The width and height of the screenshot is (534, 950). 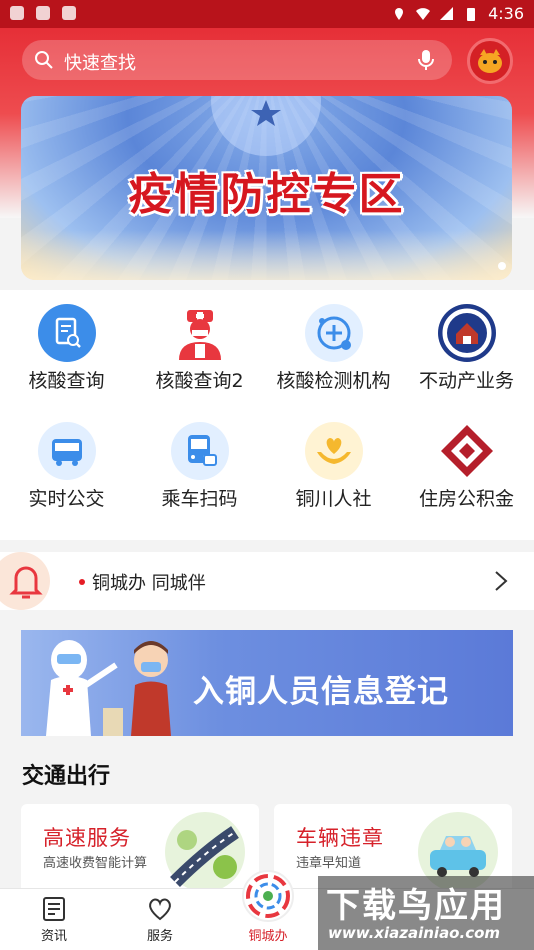 I want to click on card-title: 高速服务, so click(x=87, y=838).